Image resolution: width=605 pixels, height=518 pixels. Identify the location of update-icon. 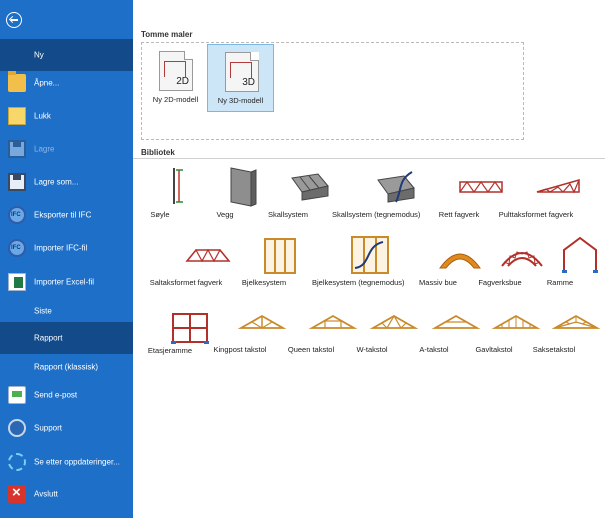
(17, 462).